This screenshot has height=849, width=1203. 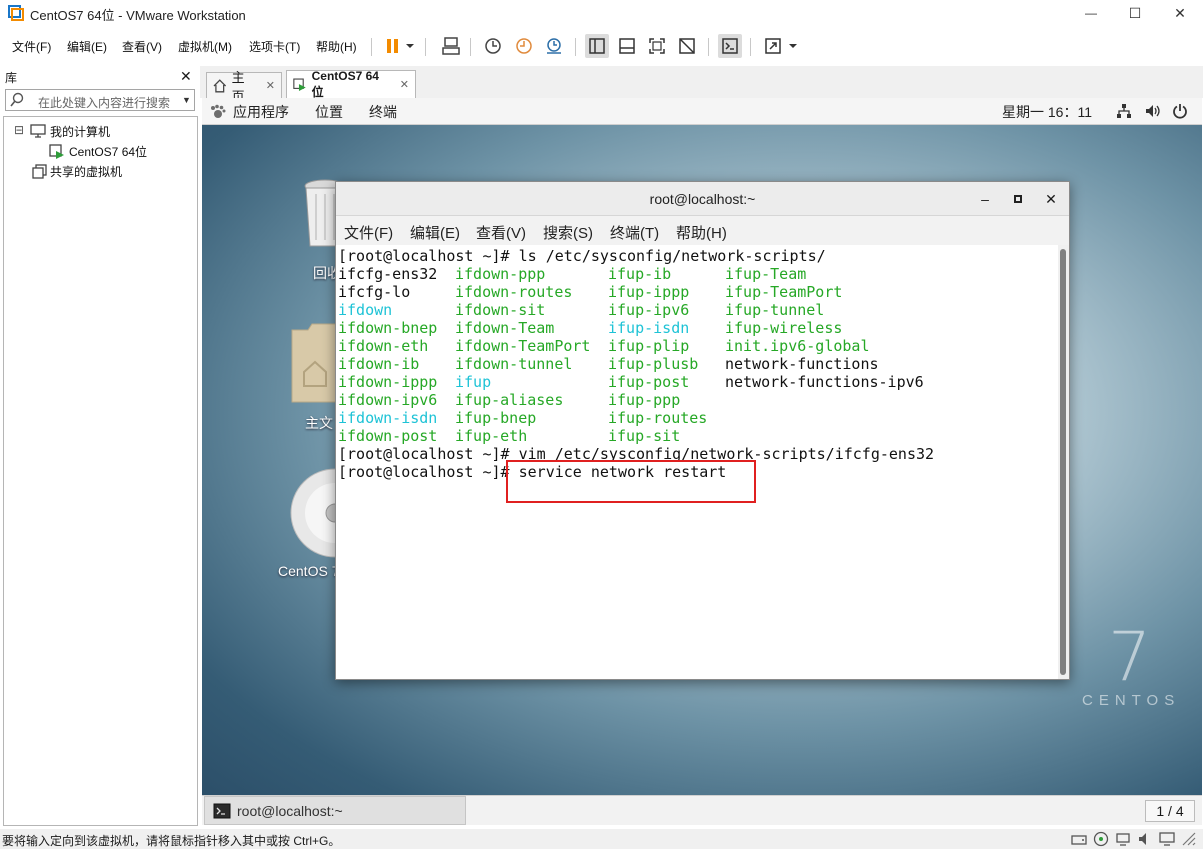 What do you see at coordinates (1145, 839) in the screenshot?
I see `sound-card-icon` at bounding box center [1145, 839].